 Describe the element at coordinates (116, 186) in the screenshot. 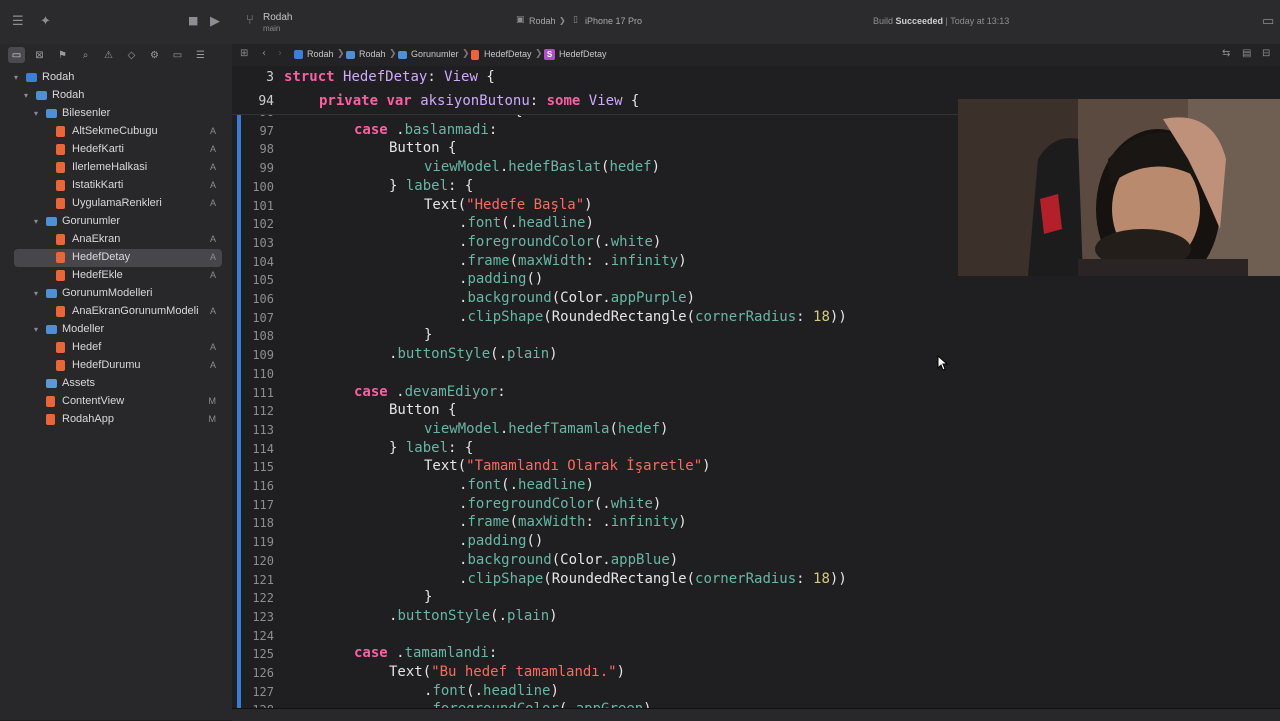

I see `navigator-item: IstatikKarti A` at that location.